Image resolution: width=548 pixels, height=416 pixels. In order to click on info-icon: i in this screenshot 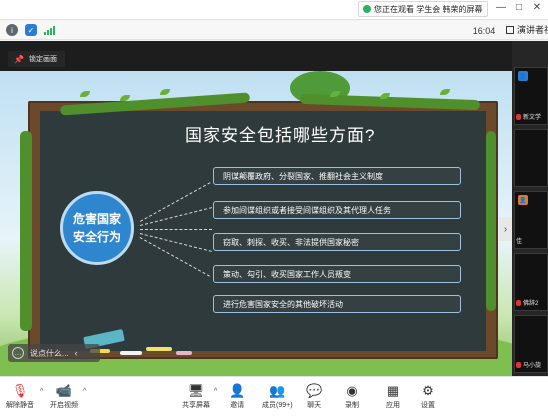, I will do `click(12, 30)`.